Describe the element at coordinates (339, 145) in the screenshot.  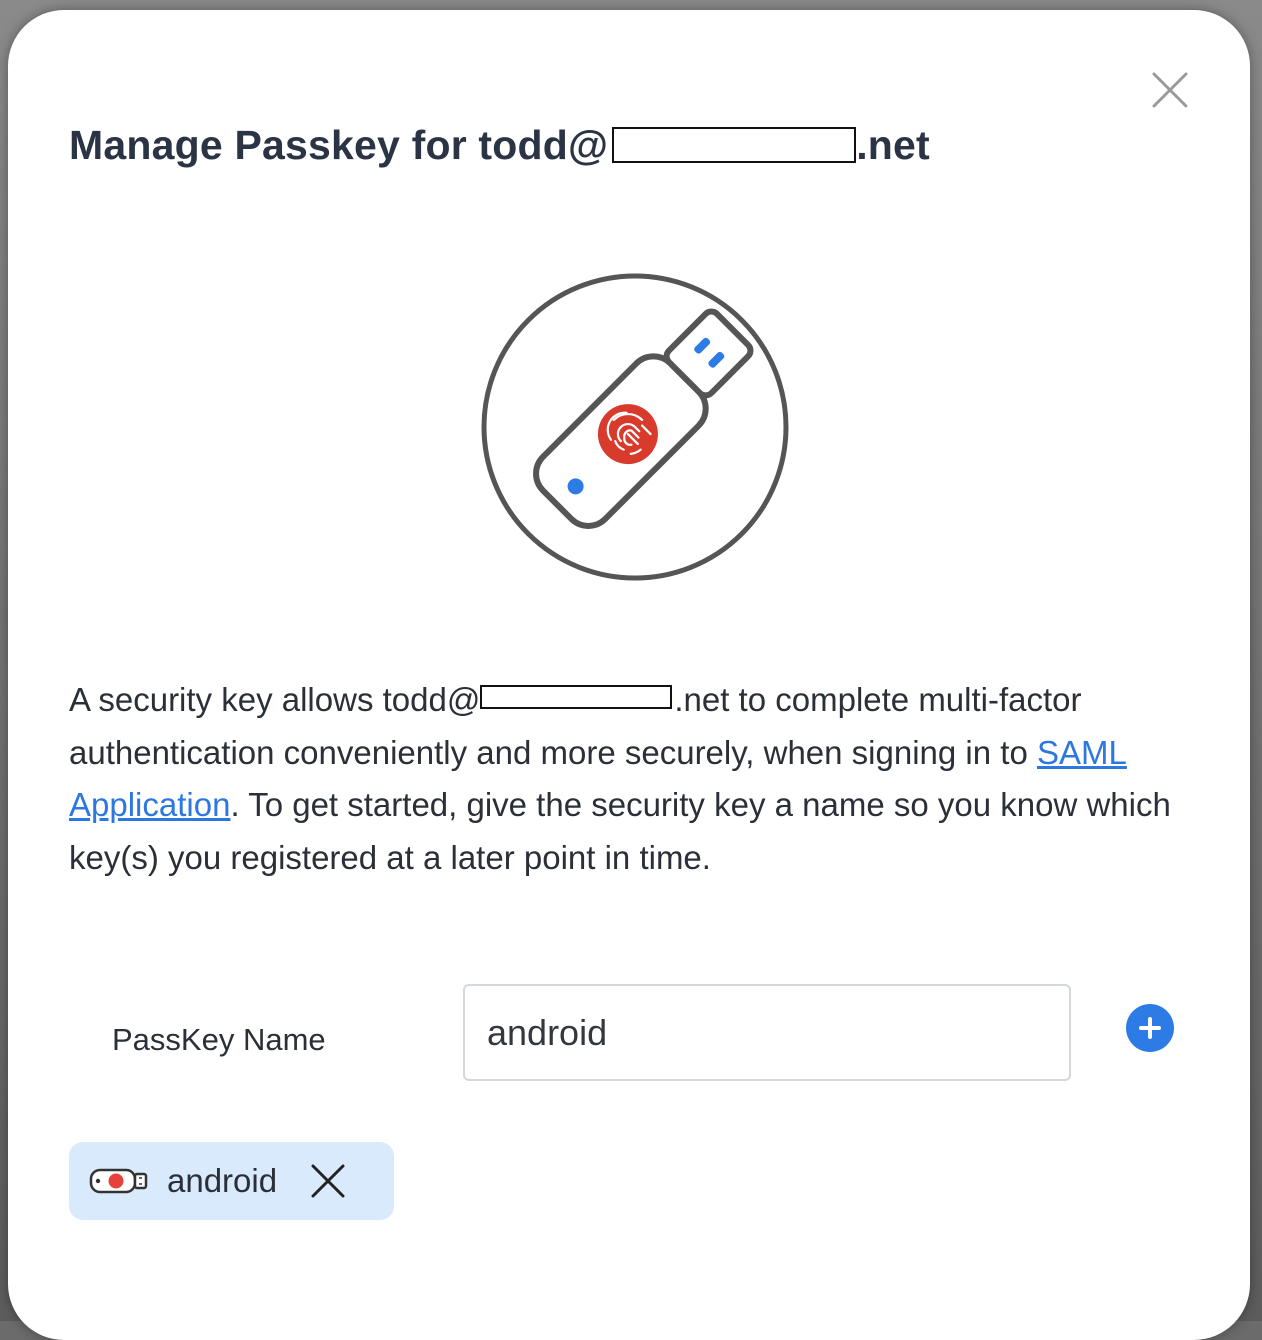
I see `title-prefix: Manage Passkey for todd@` at that location.